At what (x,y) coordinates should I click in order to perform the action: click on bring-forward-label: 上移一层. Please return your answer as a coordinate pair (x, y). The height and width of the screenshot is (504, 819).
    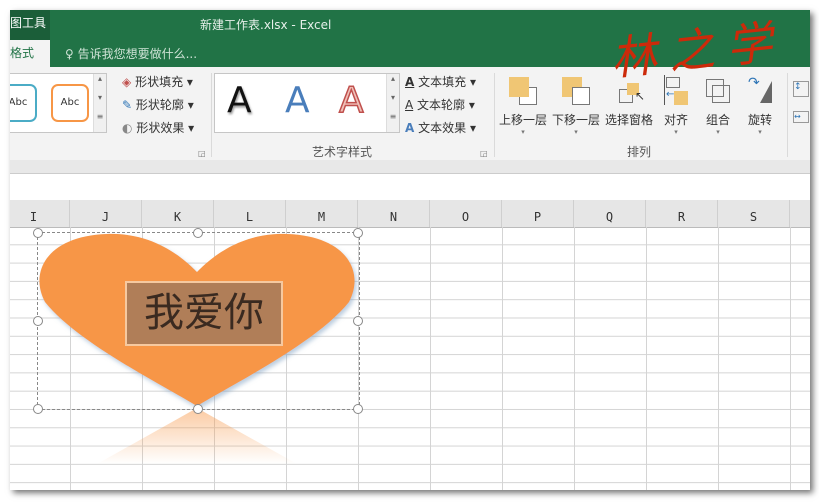
    Looking at the image, I should click on (522, 120).